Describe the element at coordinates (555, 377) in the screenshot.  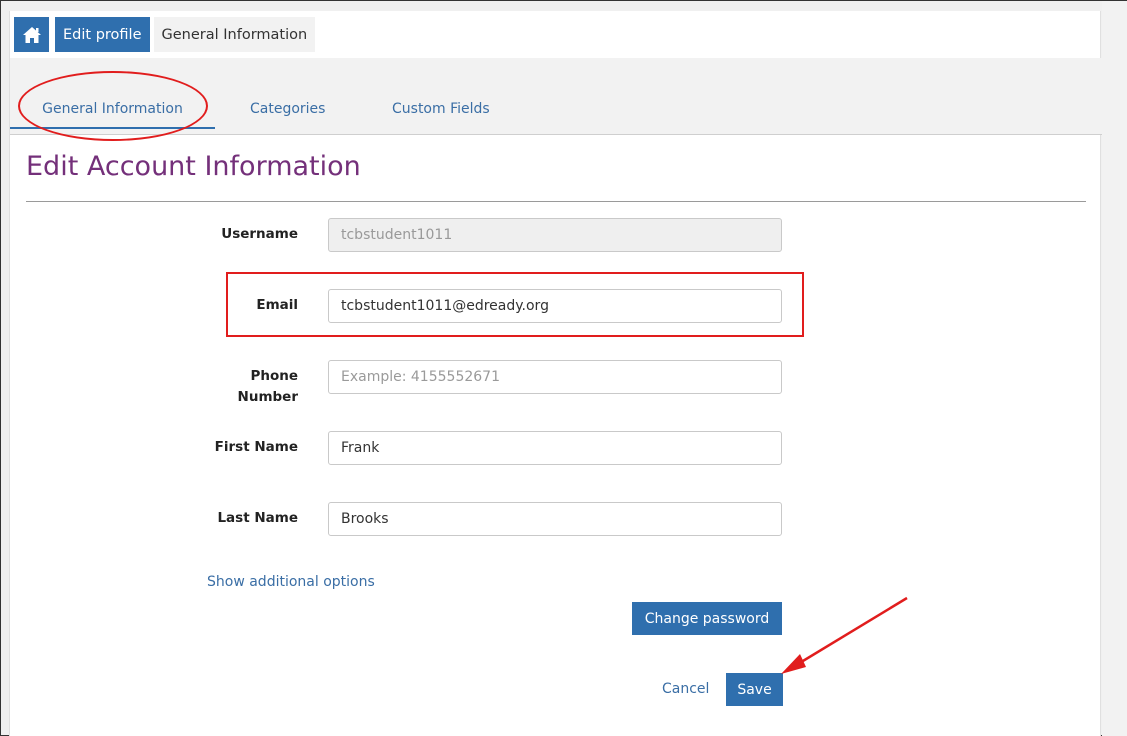
I see `phone-field` at that location.